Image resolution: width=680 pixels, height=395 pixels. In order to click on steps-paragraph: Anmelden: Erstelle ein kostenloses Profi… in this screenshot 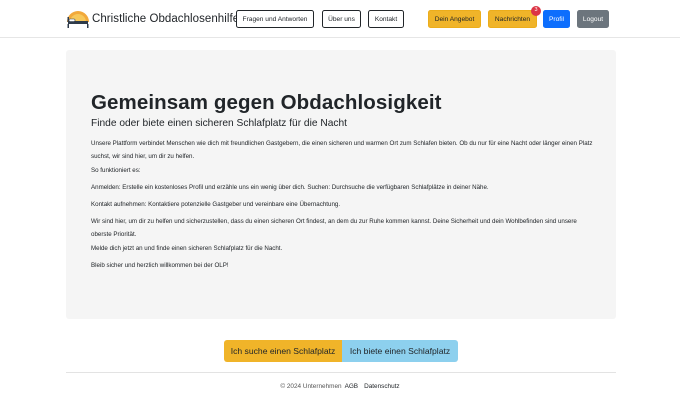, I will do `click(290, 187)`.